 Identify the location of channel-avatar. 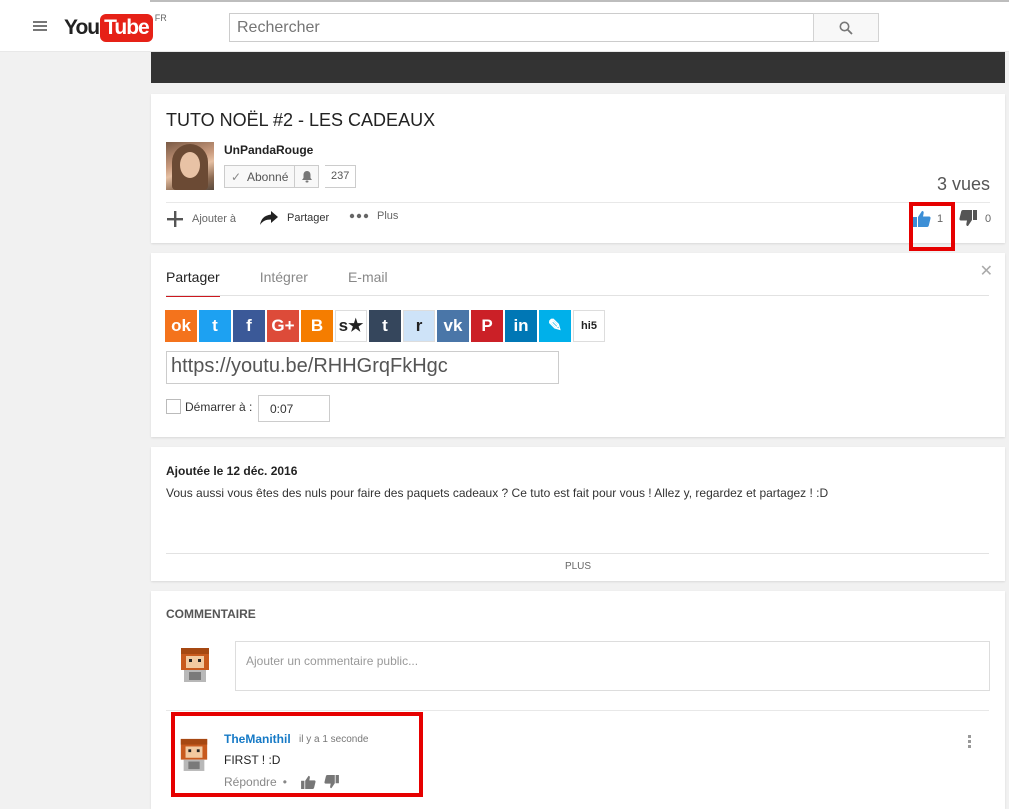
(190, 166).